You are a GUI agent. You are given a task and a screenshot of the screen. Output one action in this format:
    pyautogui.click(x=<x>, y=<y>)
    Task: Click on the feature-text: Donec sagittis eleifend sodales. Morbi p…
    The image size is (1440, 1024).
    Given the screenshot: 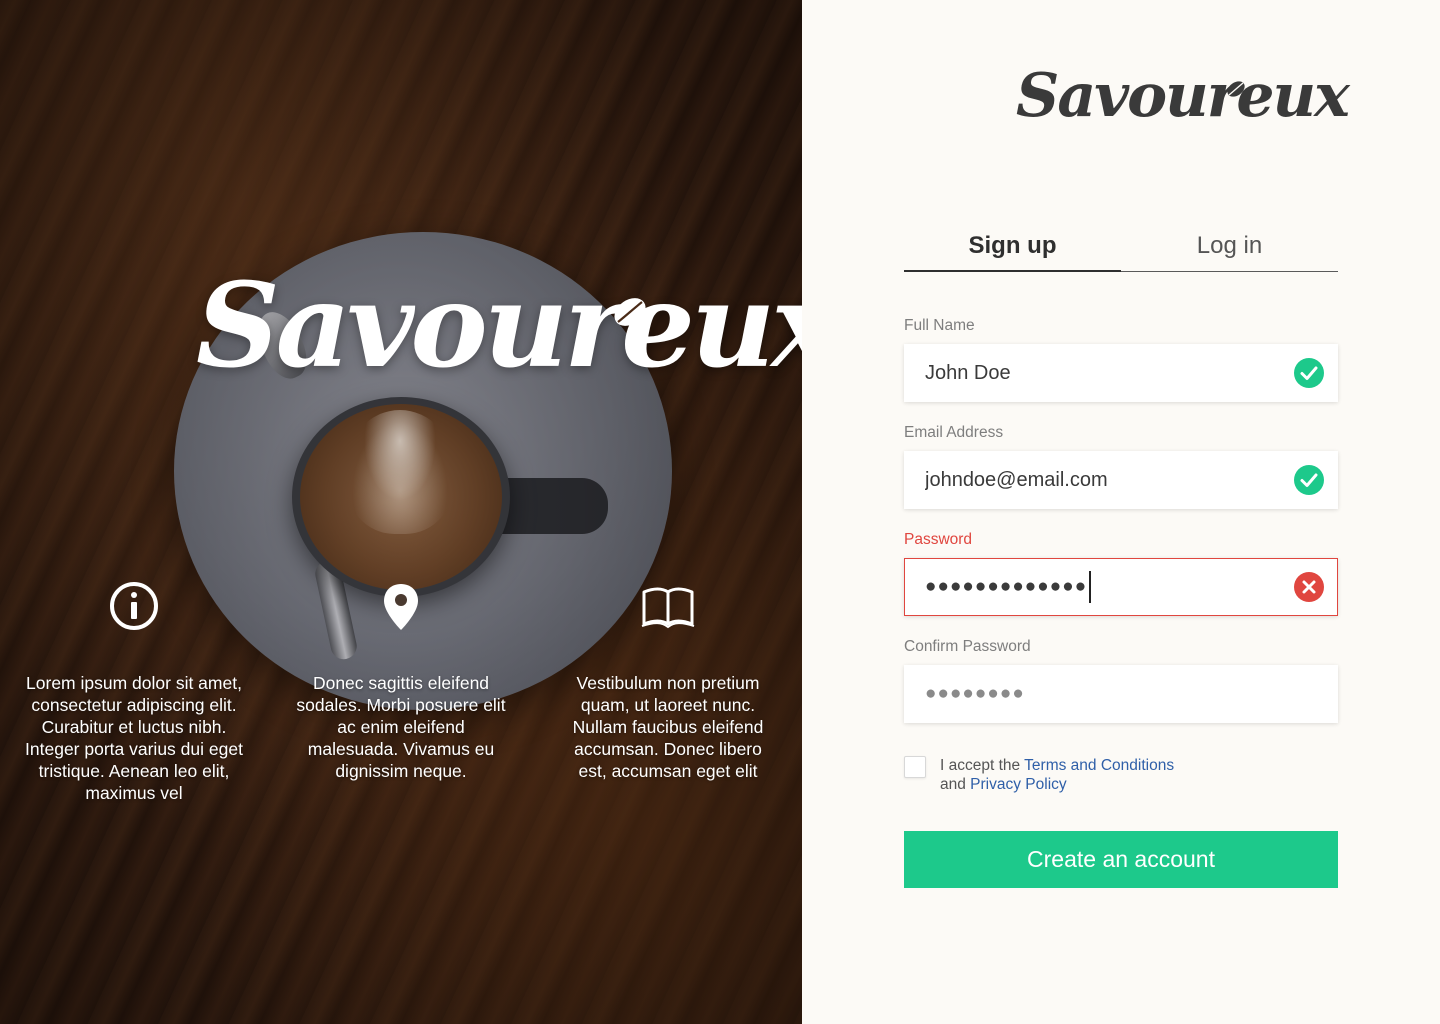 What is the action you would take?
    pyautogui.click(x=401, y=727)
    